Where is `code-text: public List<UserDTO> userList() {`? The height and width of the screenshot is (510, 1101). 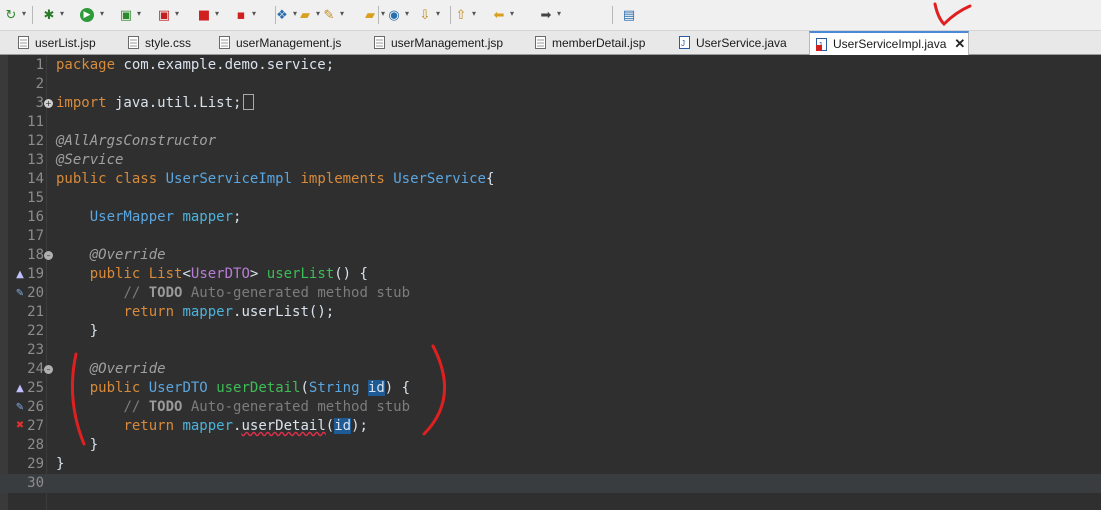 code-text: public List<UserDTO> userList() { is located at coordinates (228, 274).